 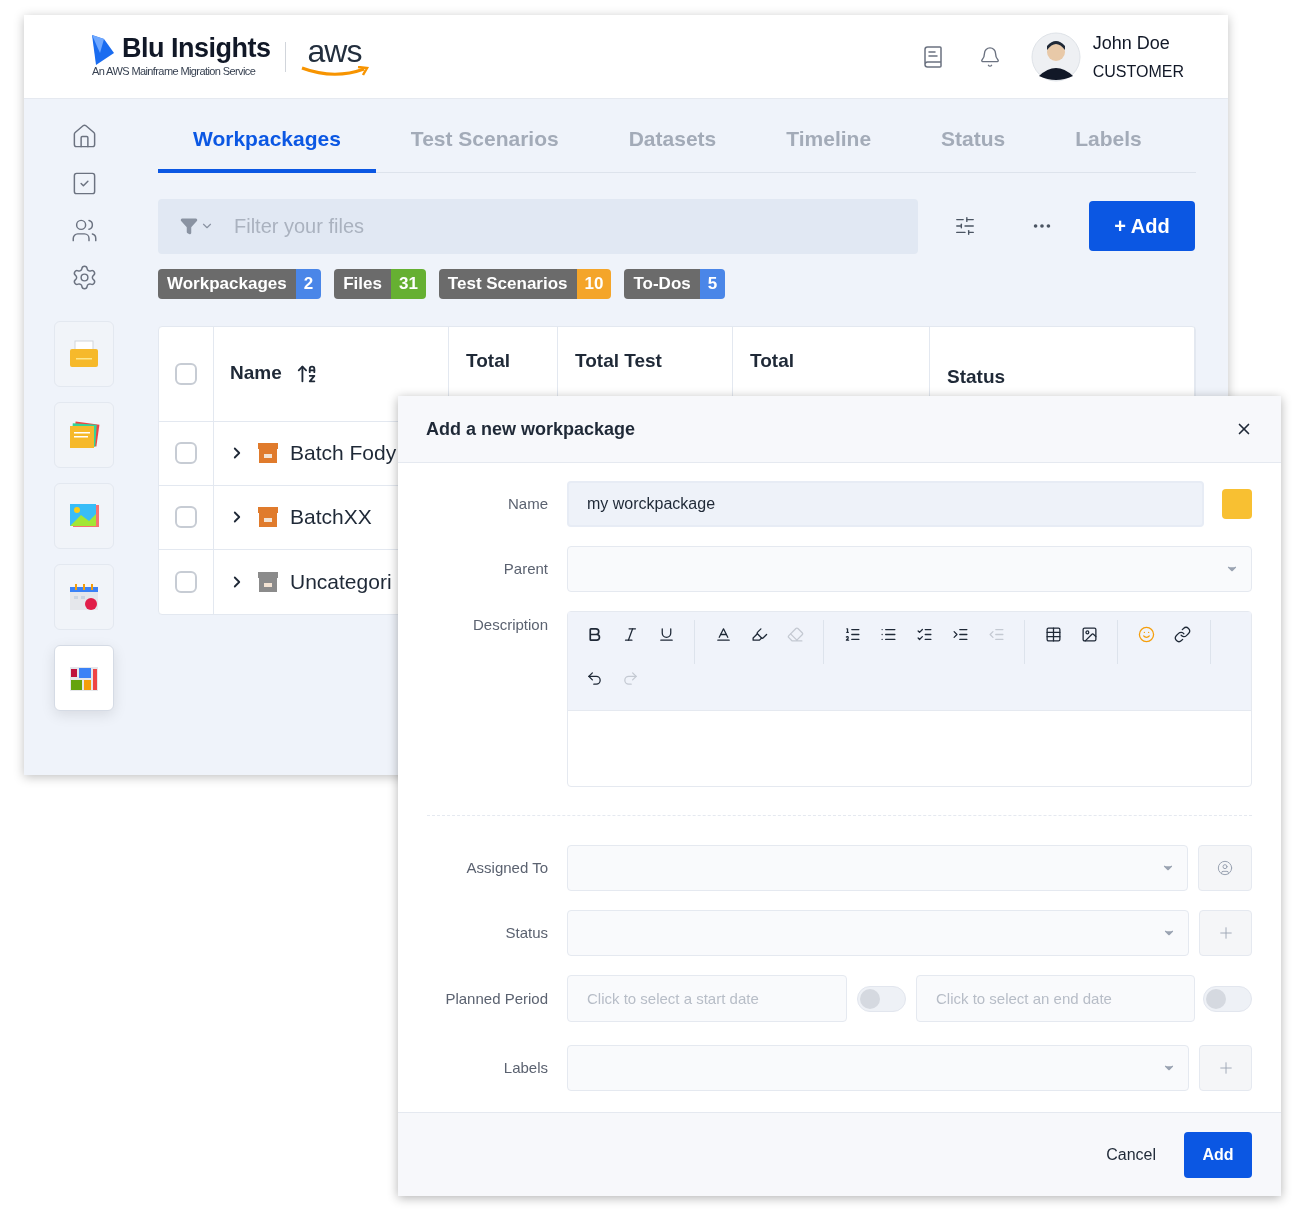 What do you see at coordinates (1237, 504) in the screenshot?
I see `color-swatch` at bounding box center [1237, 504].